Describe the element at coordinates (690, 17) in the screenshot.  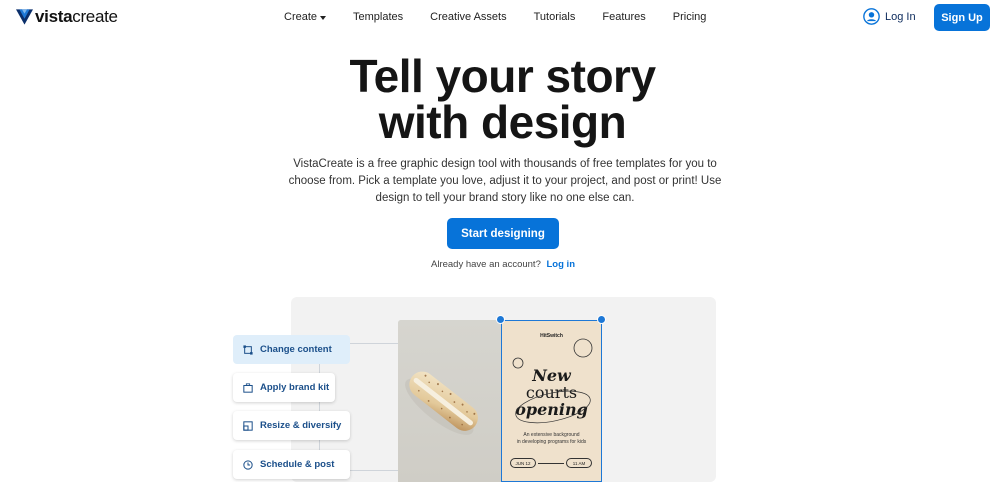
I see `nav-pricing: Pricing` at that location.